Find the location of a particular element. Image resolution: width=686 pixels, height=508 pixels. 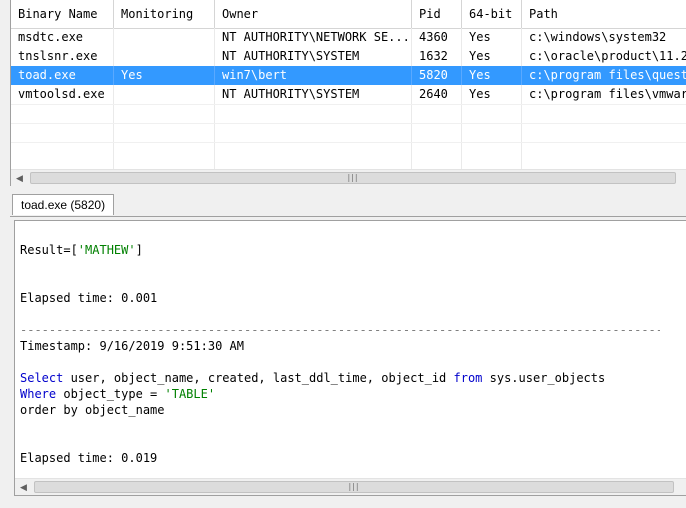

cell-pid: 1632 is located at coordinates (437, 56).